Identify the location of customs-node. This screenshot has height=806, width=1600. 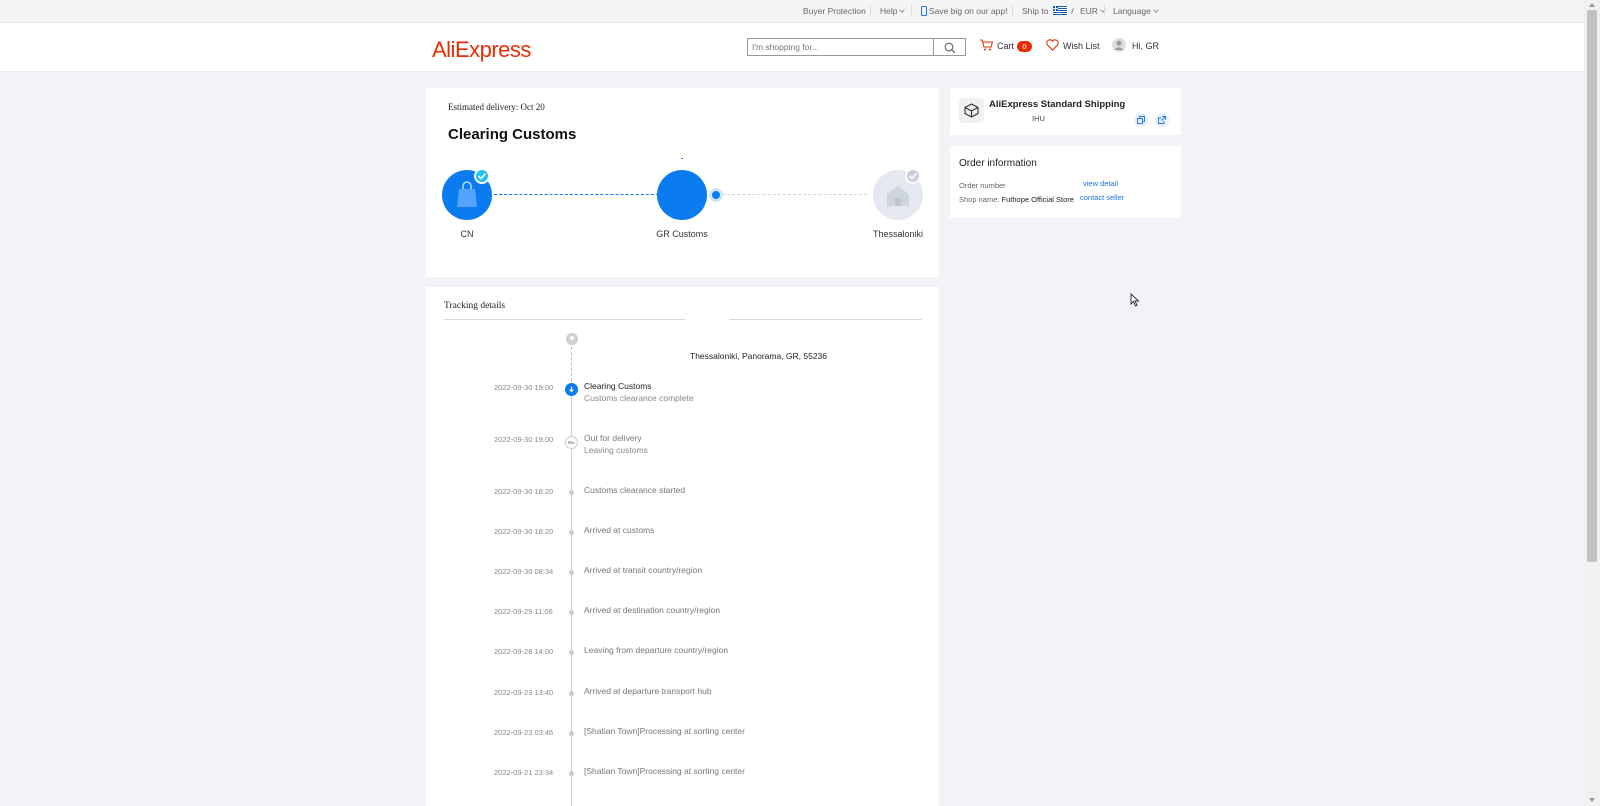
(682, 195).